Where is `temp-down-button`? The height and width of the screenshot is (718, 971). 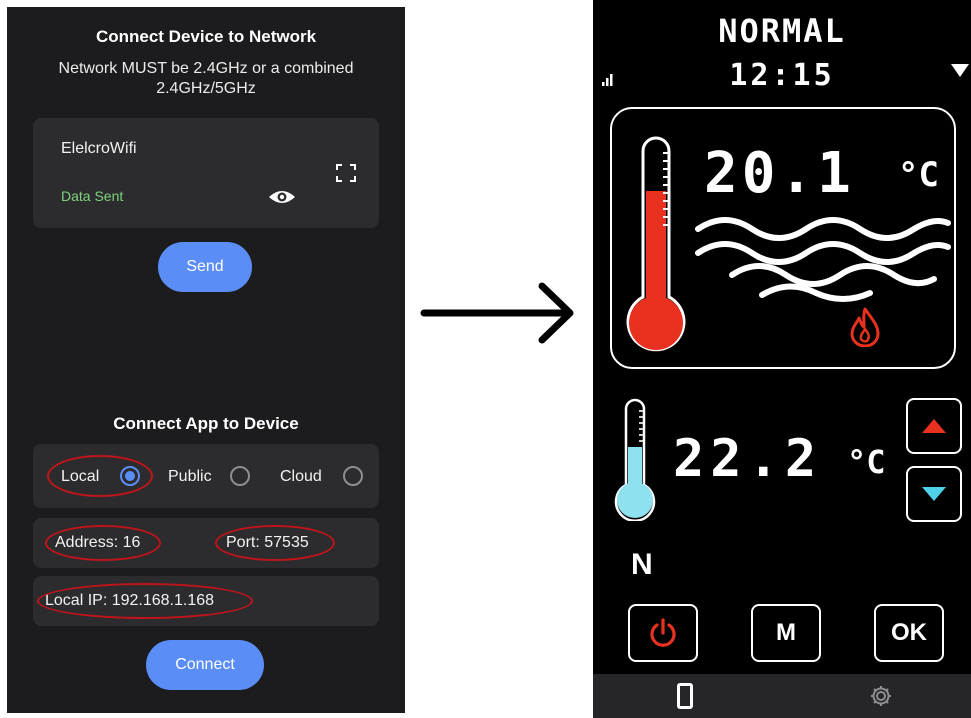 temp-down-button is located at coordinates (934, 494).